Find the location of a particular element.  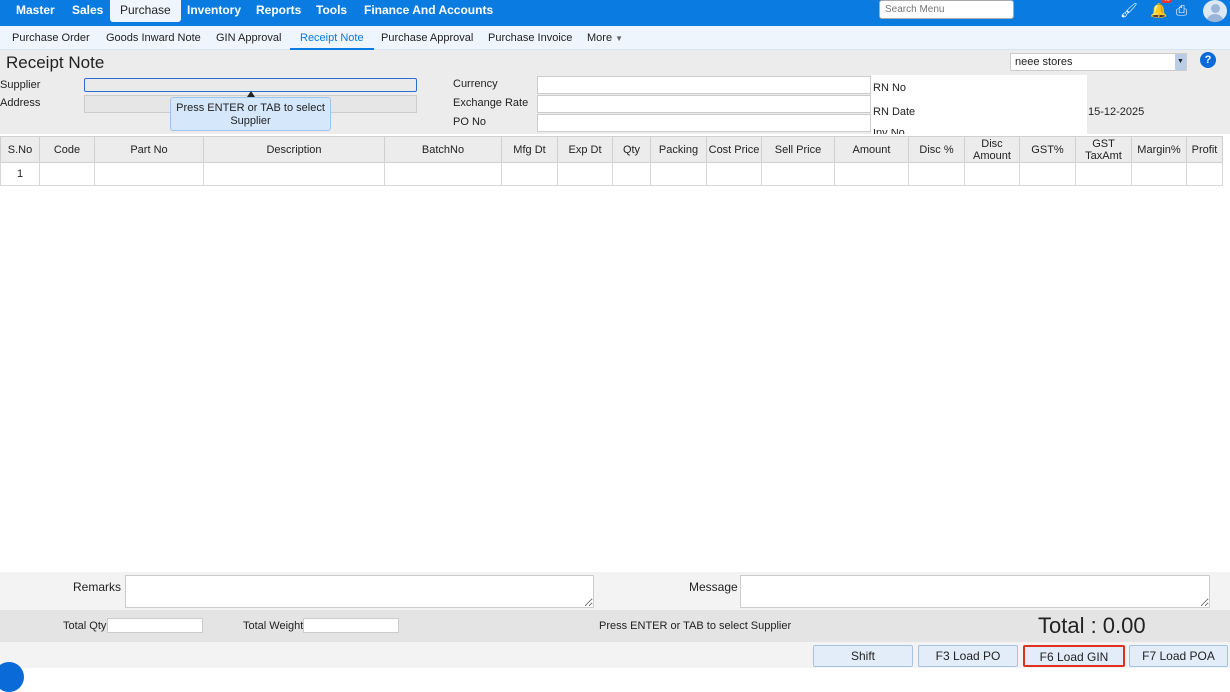

nav-reports: Reports is located at coordinates (278, 11).